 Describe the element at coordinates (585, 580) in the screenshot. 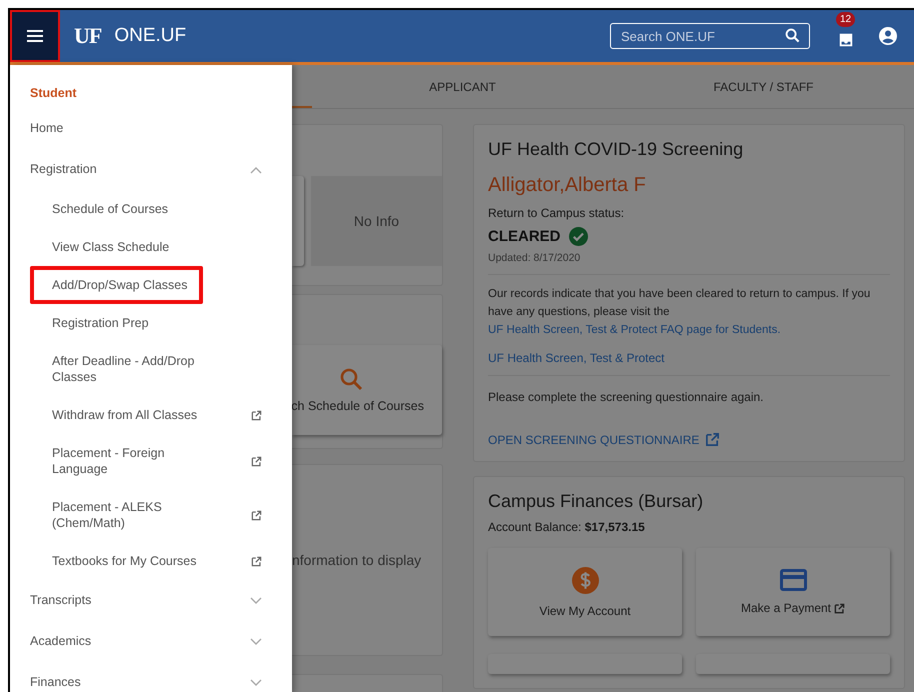

I see `dollar-icon` at that location.